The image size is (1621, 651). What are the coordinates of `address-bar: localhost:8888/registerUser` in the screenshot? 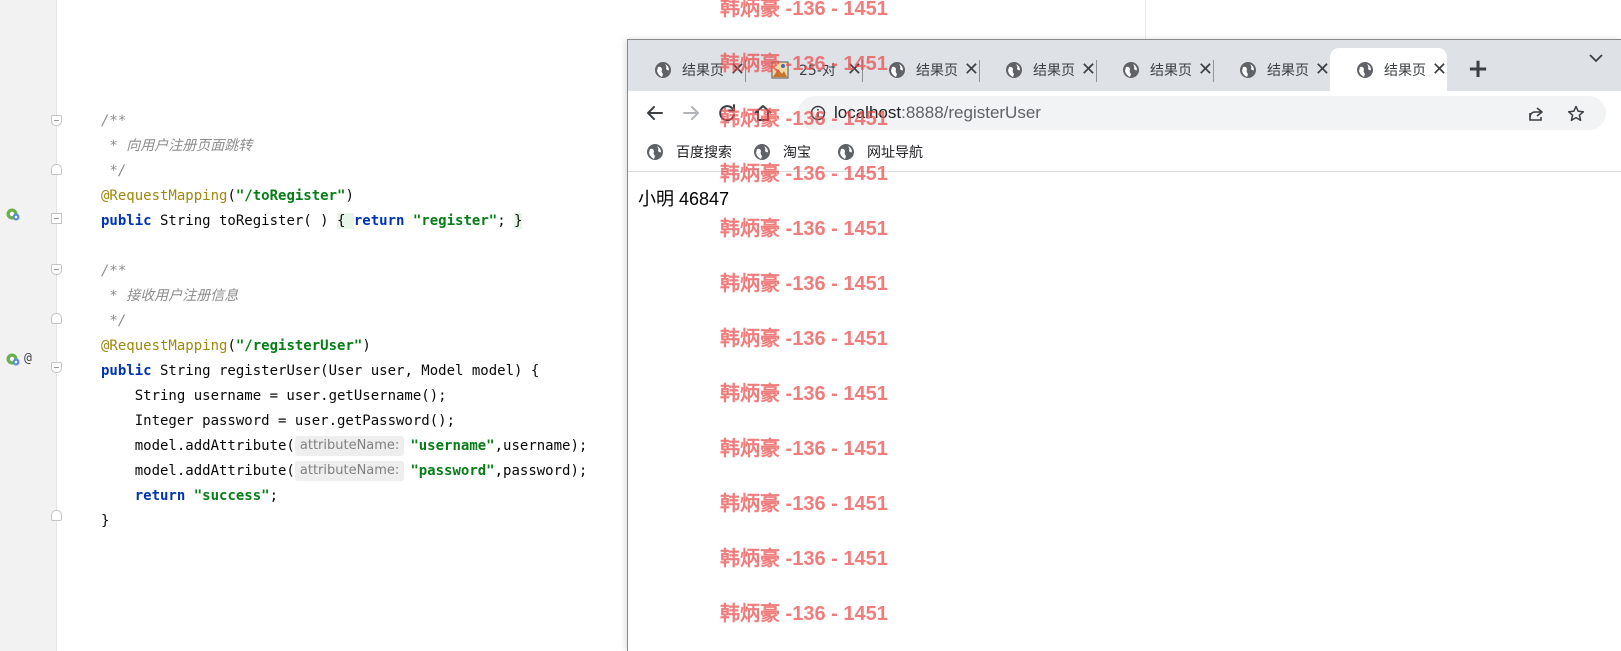 It's located at (1202, 113).